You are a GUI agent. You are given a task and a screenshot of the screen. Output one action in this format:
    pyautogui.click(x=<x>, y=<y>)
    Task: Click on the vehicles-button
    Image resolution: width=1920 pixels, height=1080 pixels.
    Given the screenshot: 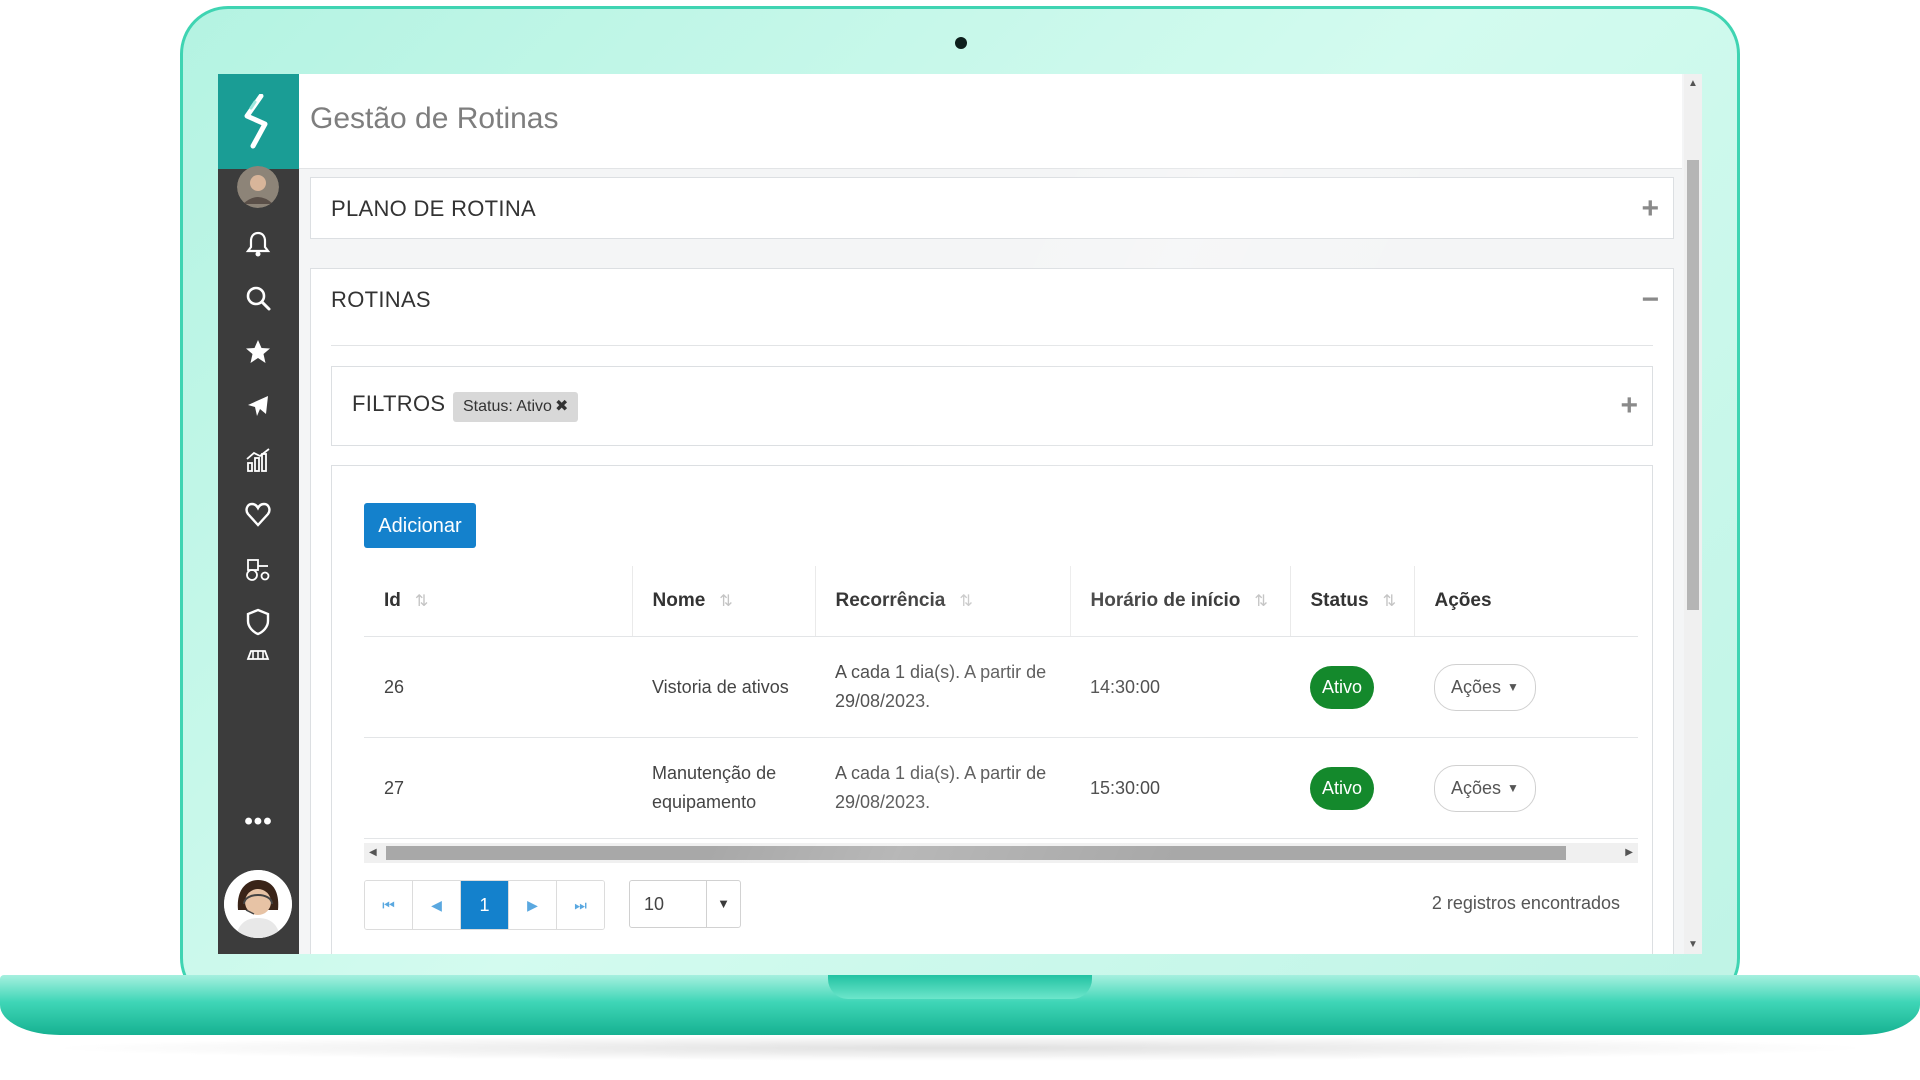 What is the action you would take?
    pyautogui.click(x=258, y=656)
    